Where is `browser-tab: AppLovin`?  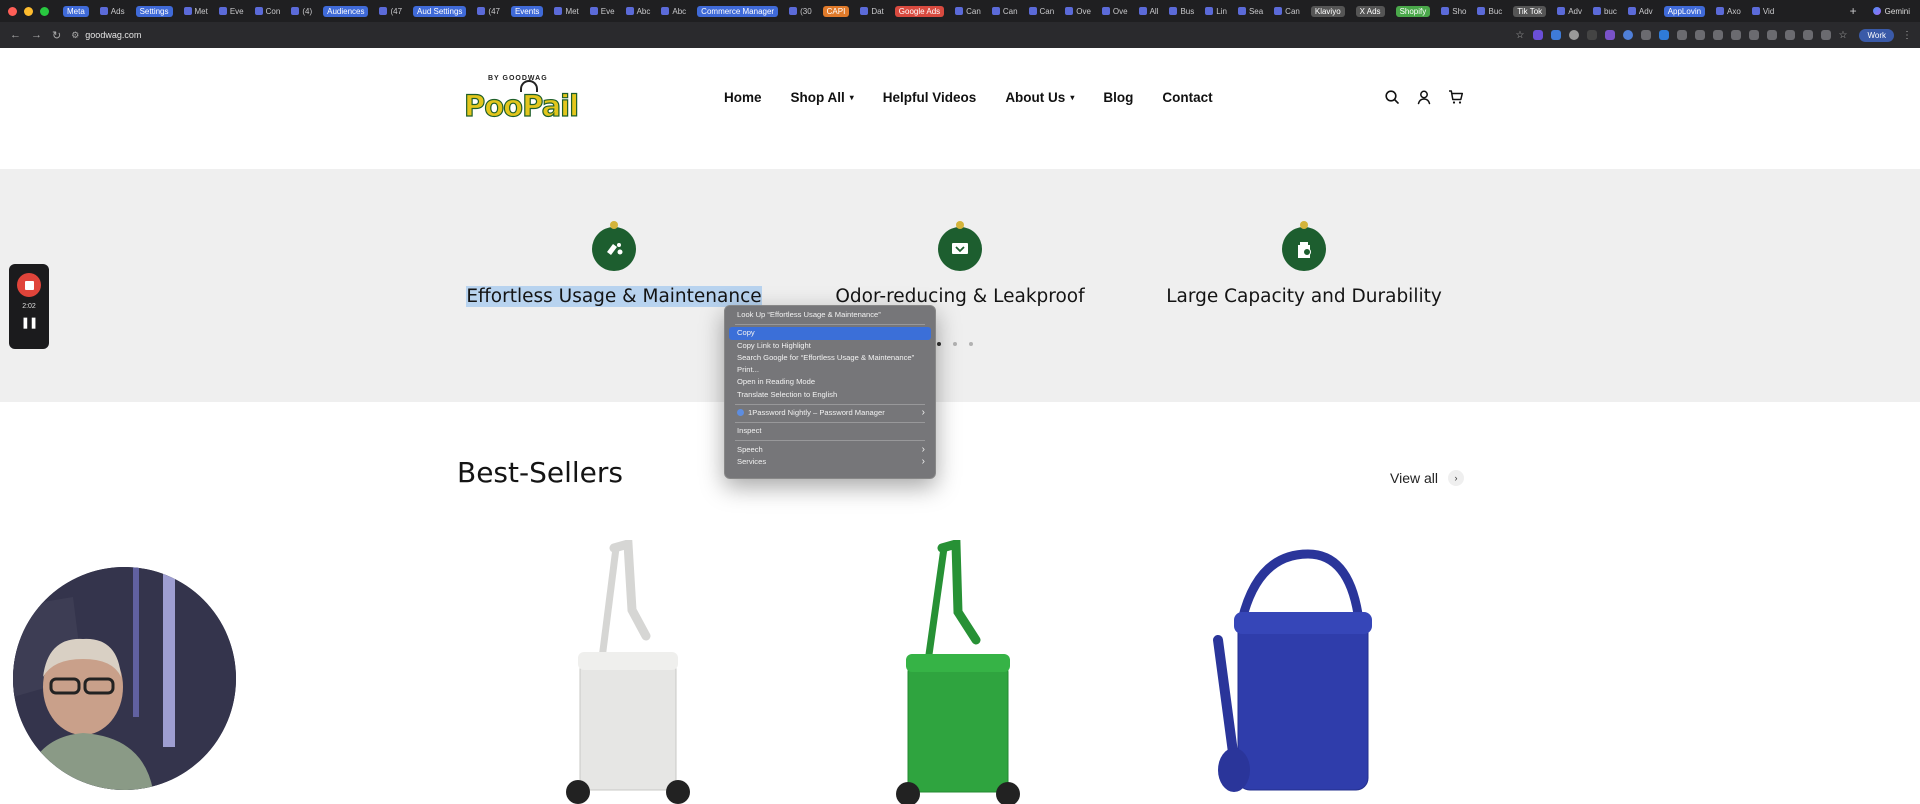 browser-tab: AppLovin is located at coordinates (1684, 11).